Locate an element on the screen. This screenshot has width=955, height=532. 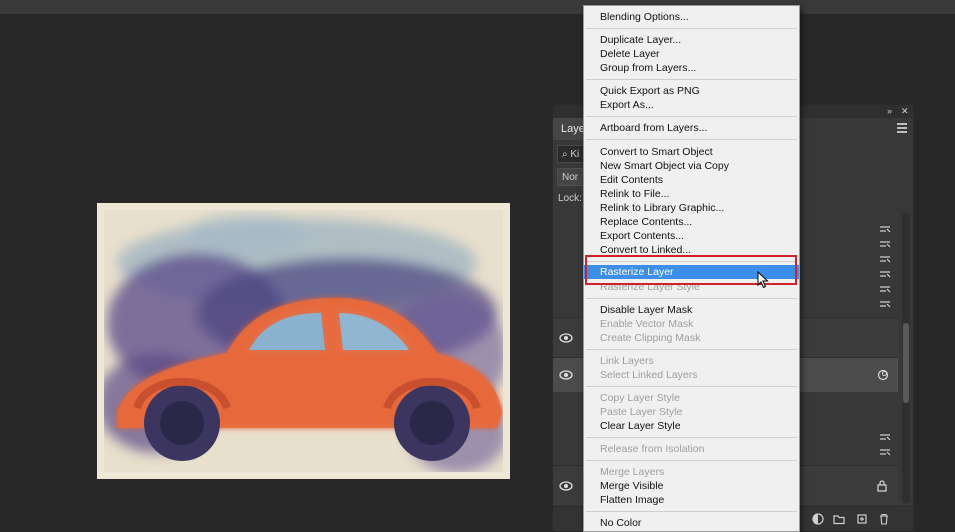
close-icon: ✕ is located at coordinates (905, 111).